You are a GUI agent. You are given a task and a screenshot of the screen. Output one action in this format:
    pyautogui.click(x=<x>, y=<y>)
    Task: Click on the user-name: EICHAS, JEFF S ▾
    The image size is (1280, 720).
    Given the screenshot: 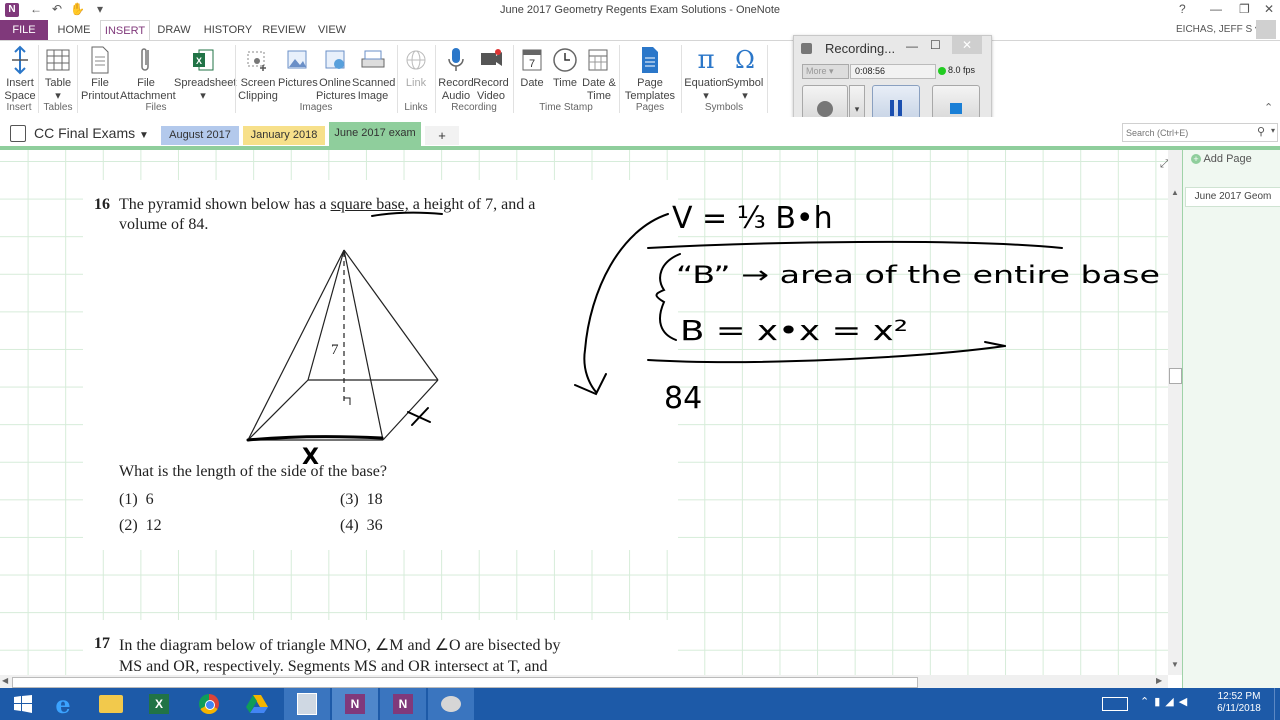 What is the action you would take?
    pyautogui.click(x=1218, y=29)
    